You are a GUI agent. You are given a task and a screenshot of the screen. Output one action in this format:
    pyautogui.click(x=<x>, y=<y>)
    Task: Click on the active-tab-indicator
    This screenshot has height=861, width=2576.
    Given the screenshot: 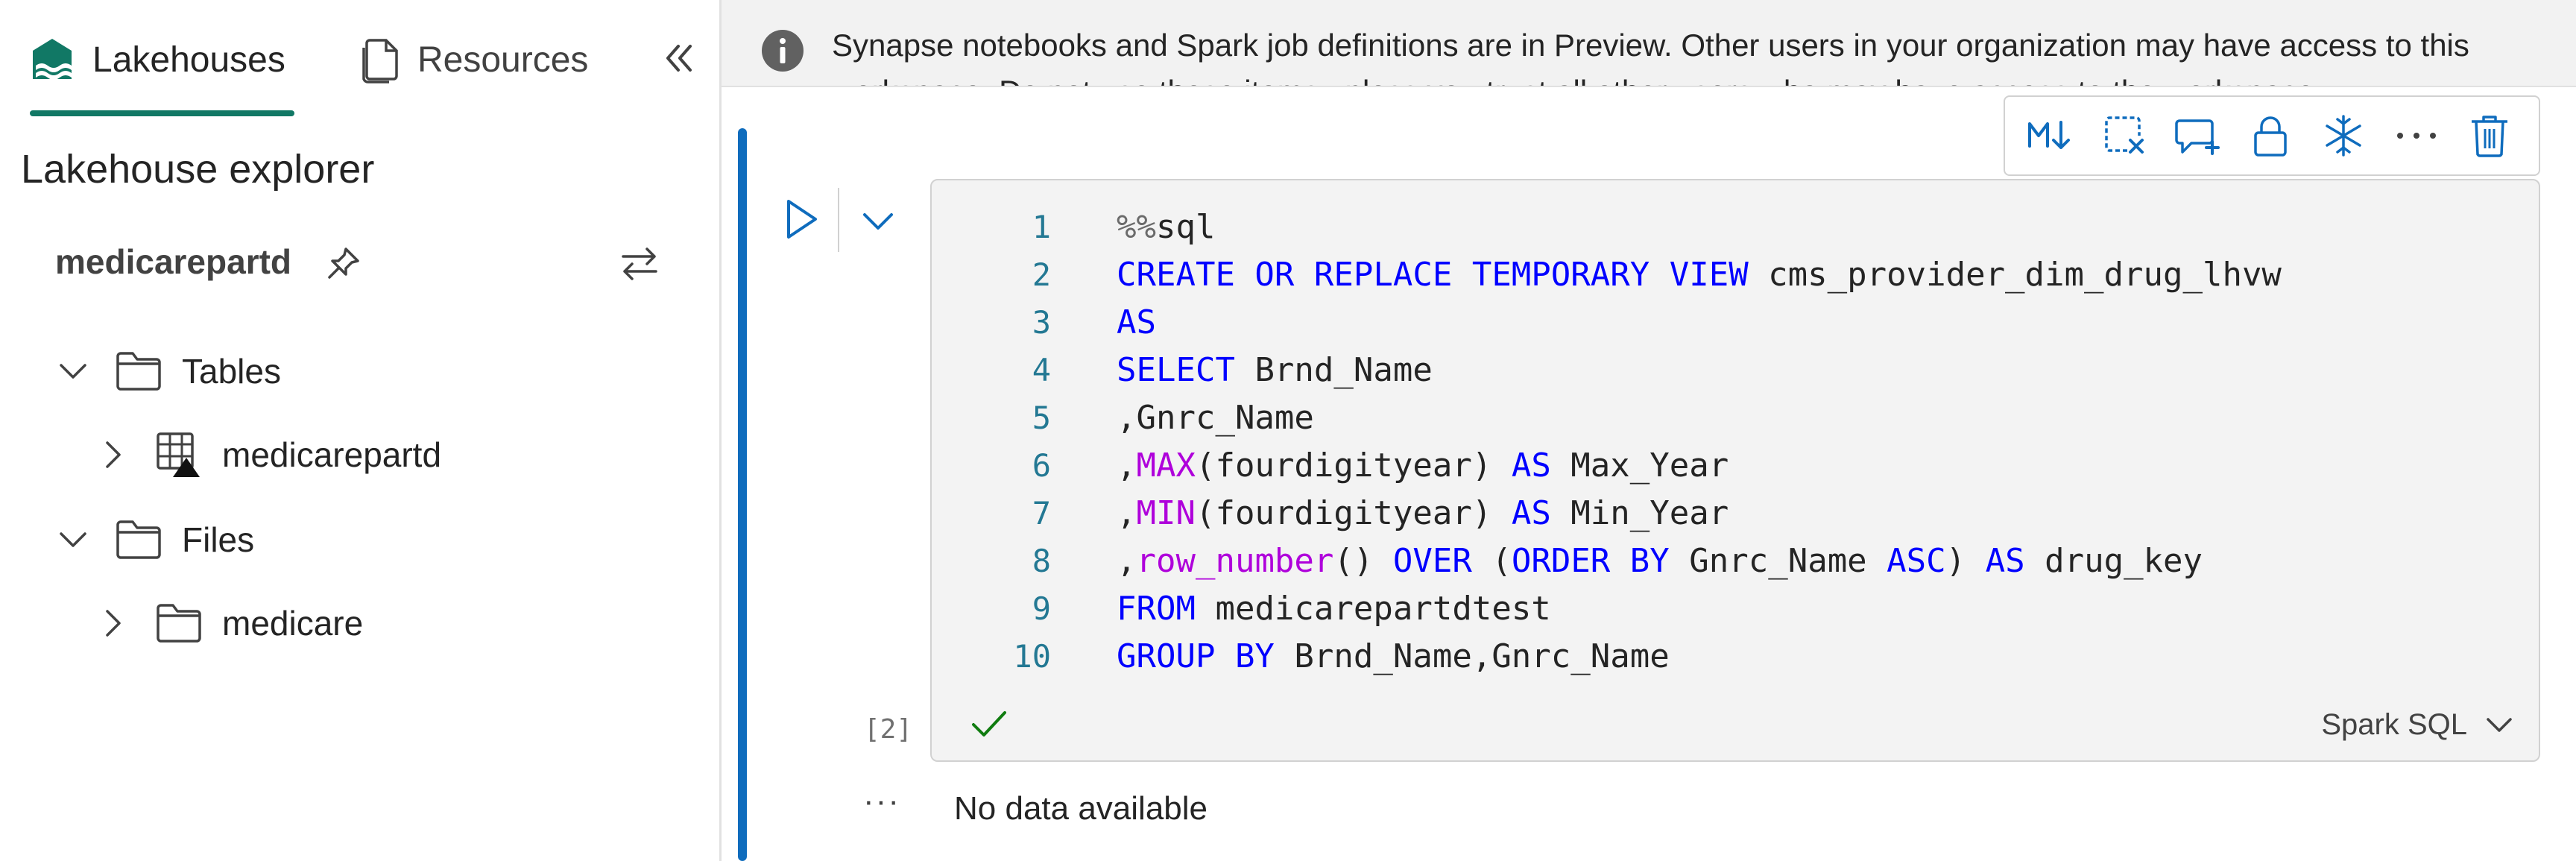 What is the action you would take?
    pyautogui.click(x=162, y=113)
    